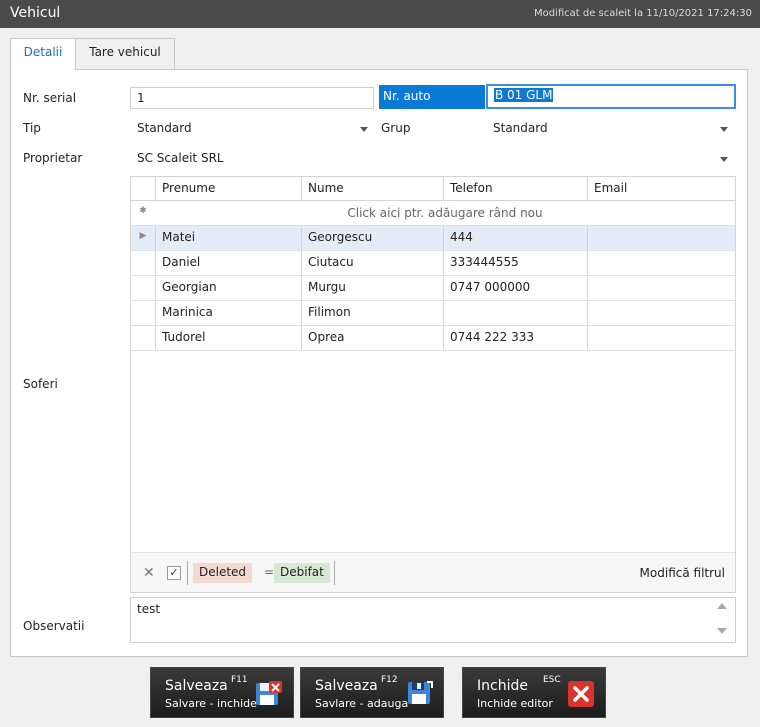 The image size is (760, 727). I want to click on table-row: Daniel Ciutacu 333444555, so click(433, 263).